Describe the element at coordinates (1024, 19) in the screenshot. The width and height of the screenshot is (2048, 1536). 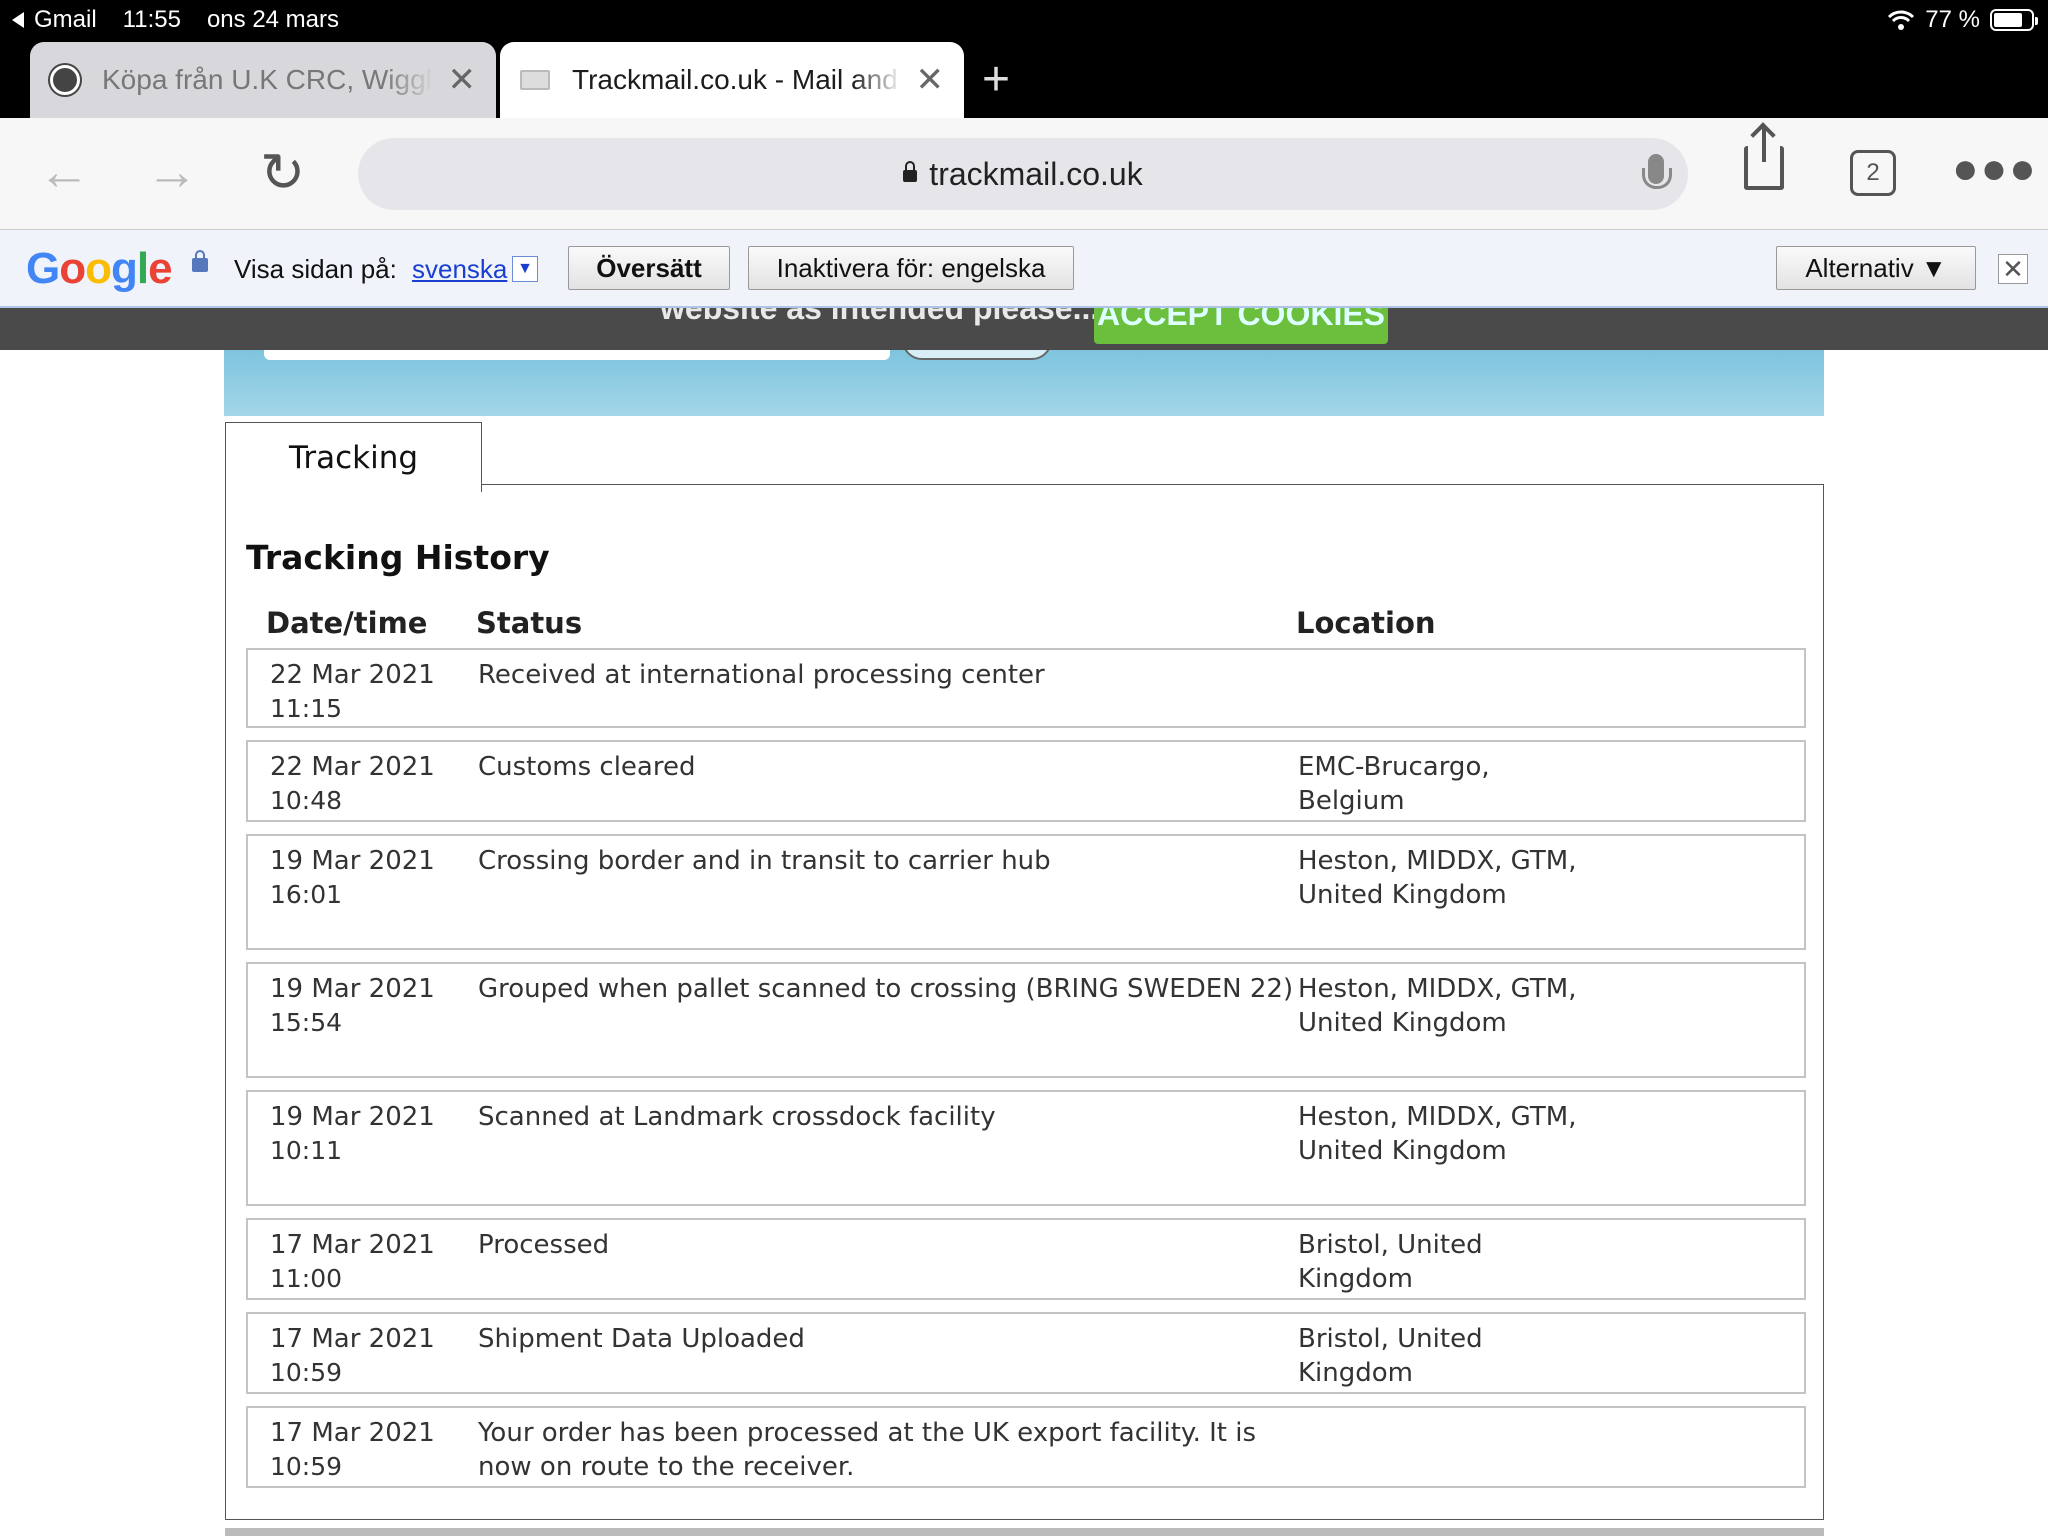
I see `status-bar: Gmail 11:55 ons 24 mars 77 %` at that location.